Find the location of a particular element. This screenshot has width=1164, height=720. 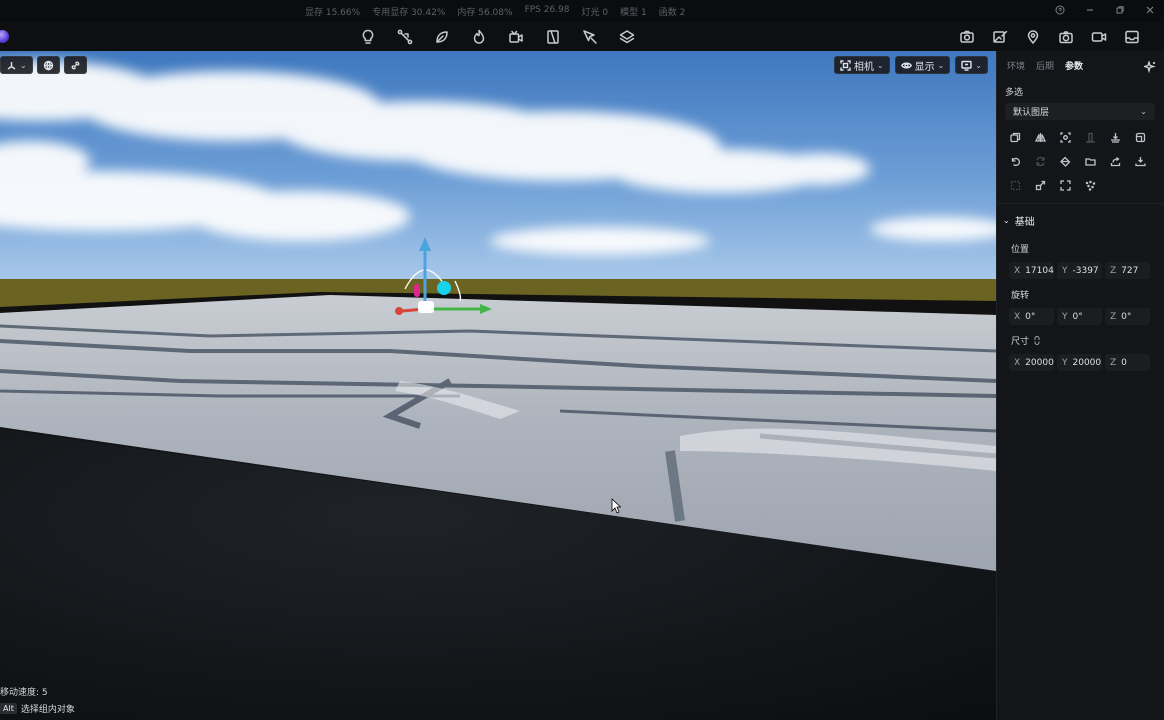

fullscreen-button is located at coordinates (1065, 185).